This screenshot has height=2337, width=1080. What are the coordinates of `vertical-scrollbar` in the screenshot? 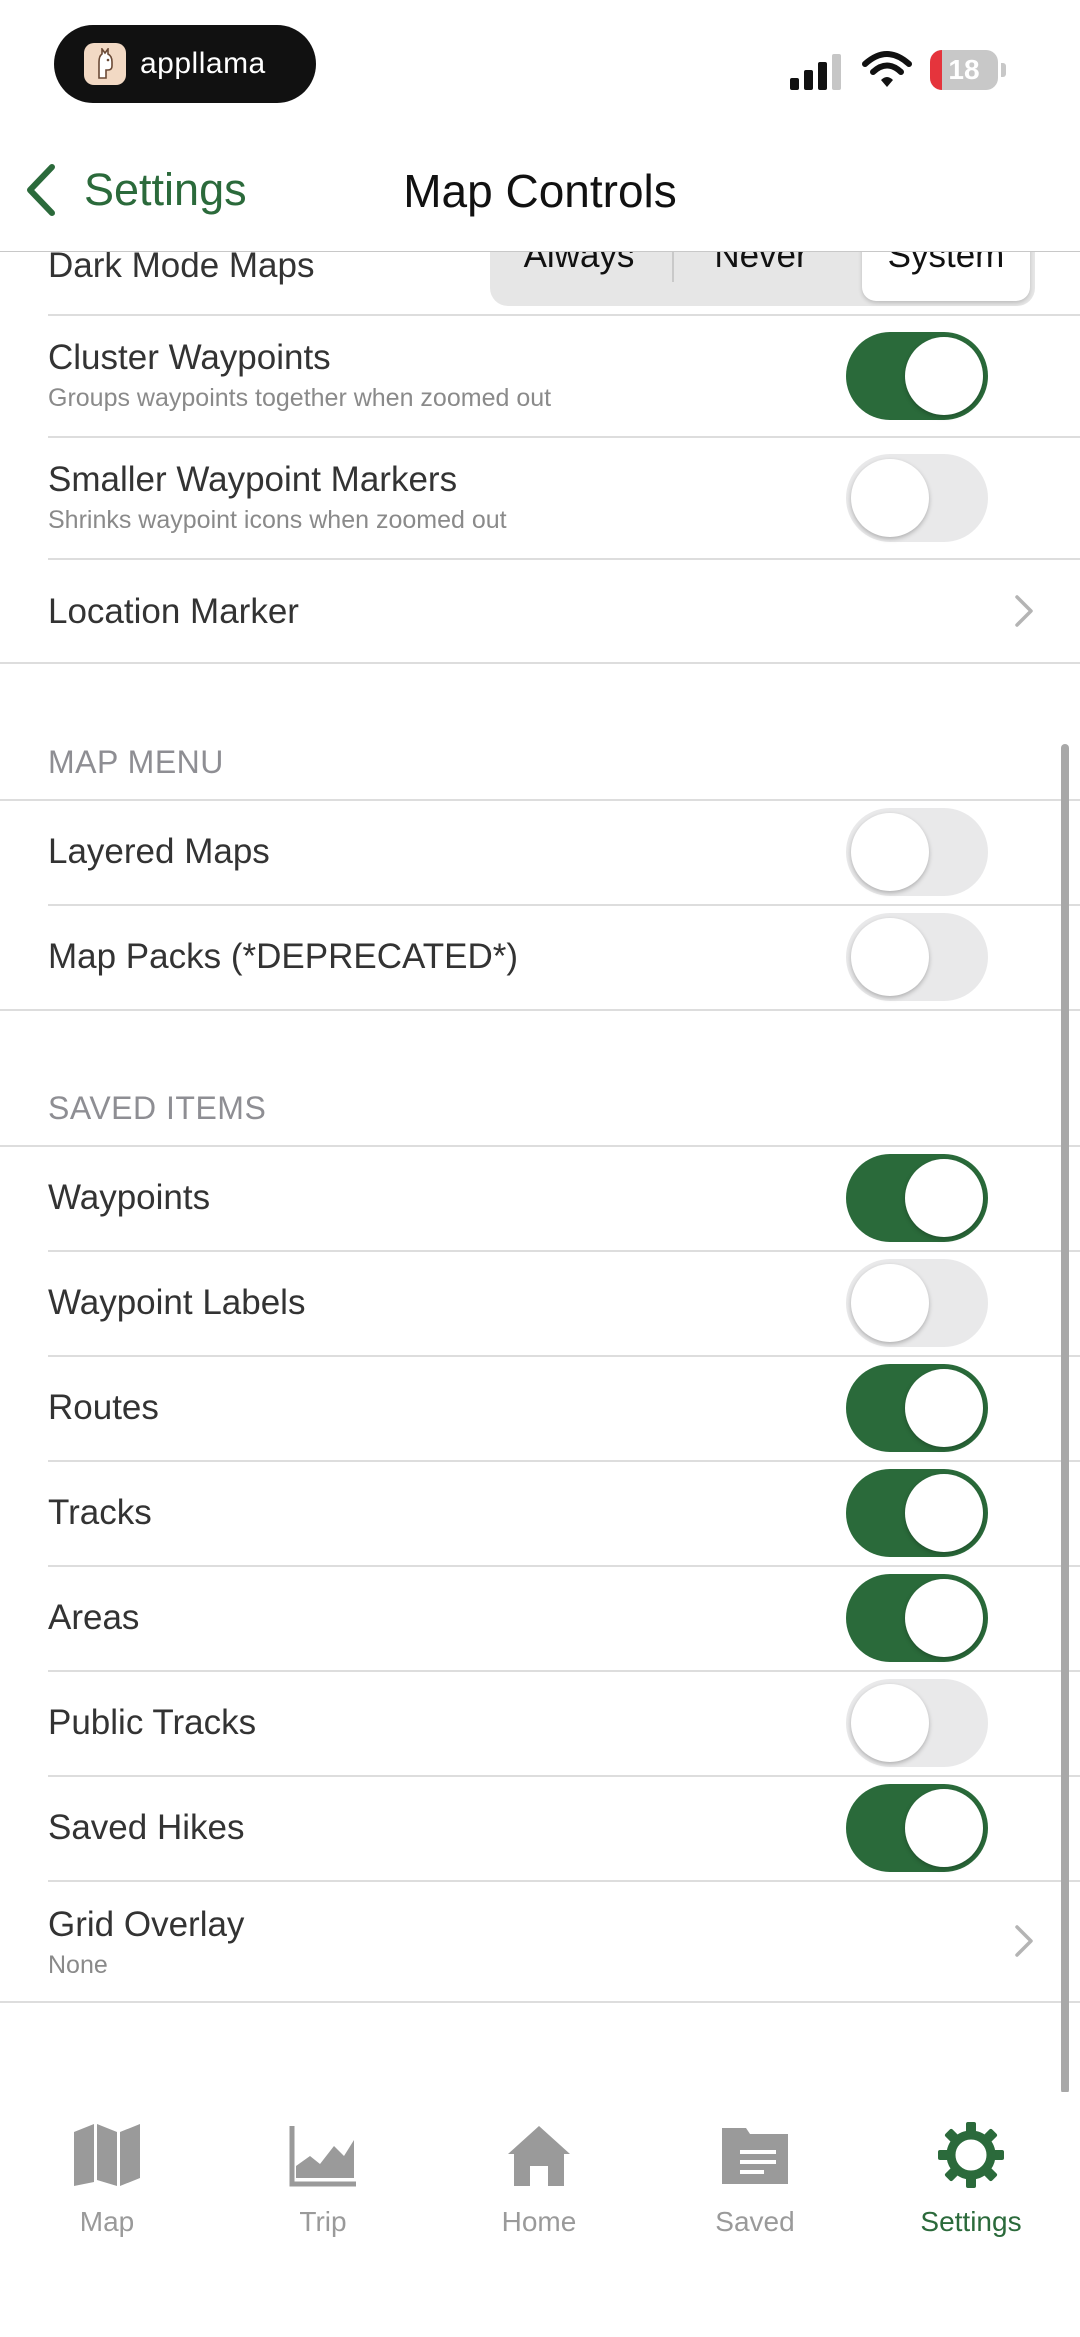 It's located at (1065, 1419).